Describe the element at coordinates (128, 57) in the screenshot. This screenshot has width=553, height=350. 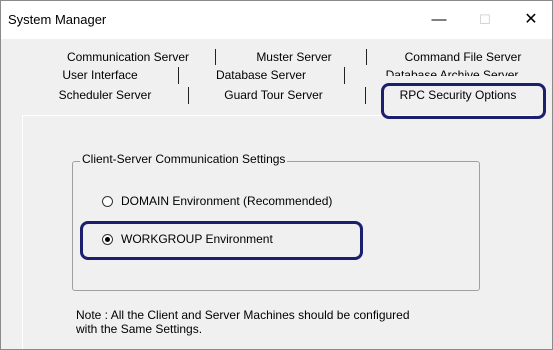
I see `tab-communication-server: Communication Server` at that location.